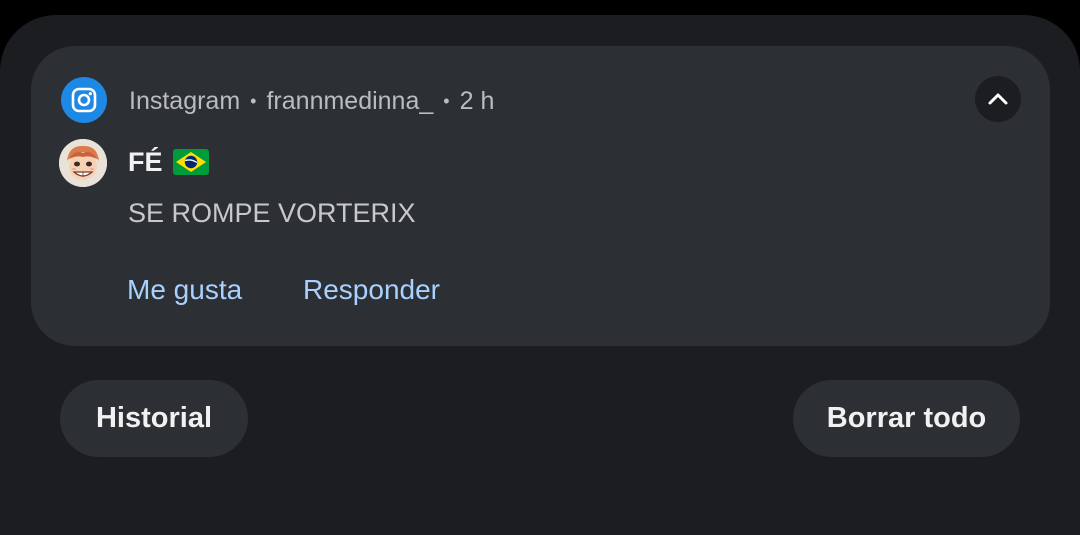 Image resolution: width=1080 pixels, height=535 pixels. I want to click on collapse-button, so click(998, 99).